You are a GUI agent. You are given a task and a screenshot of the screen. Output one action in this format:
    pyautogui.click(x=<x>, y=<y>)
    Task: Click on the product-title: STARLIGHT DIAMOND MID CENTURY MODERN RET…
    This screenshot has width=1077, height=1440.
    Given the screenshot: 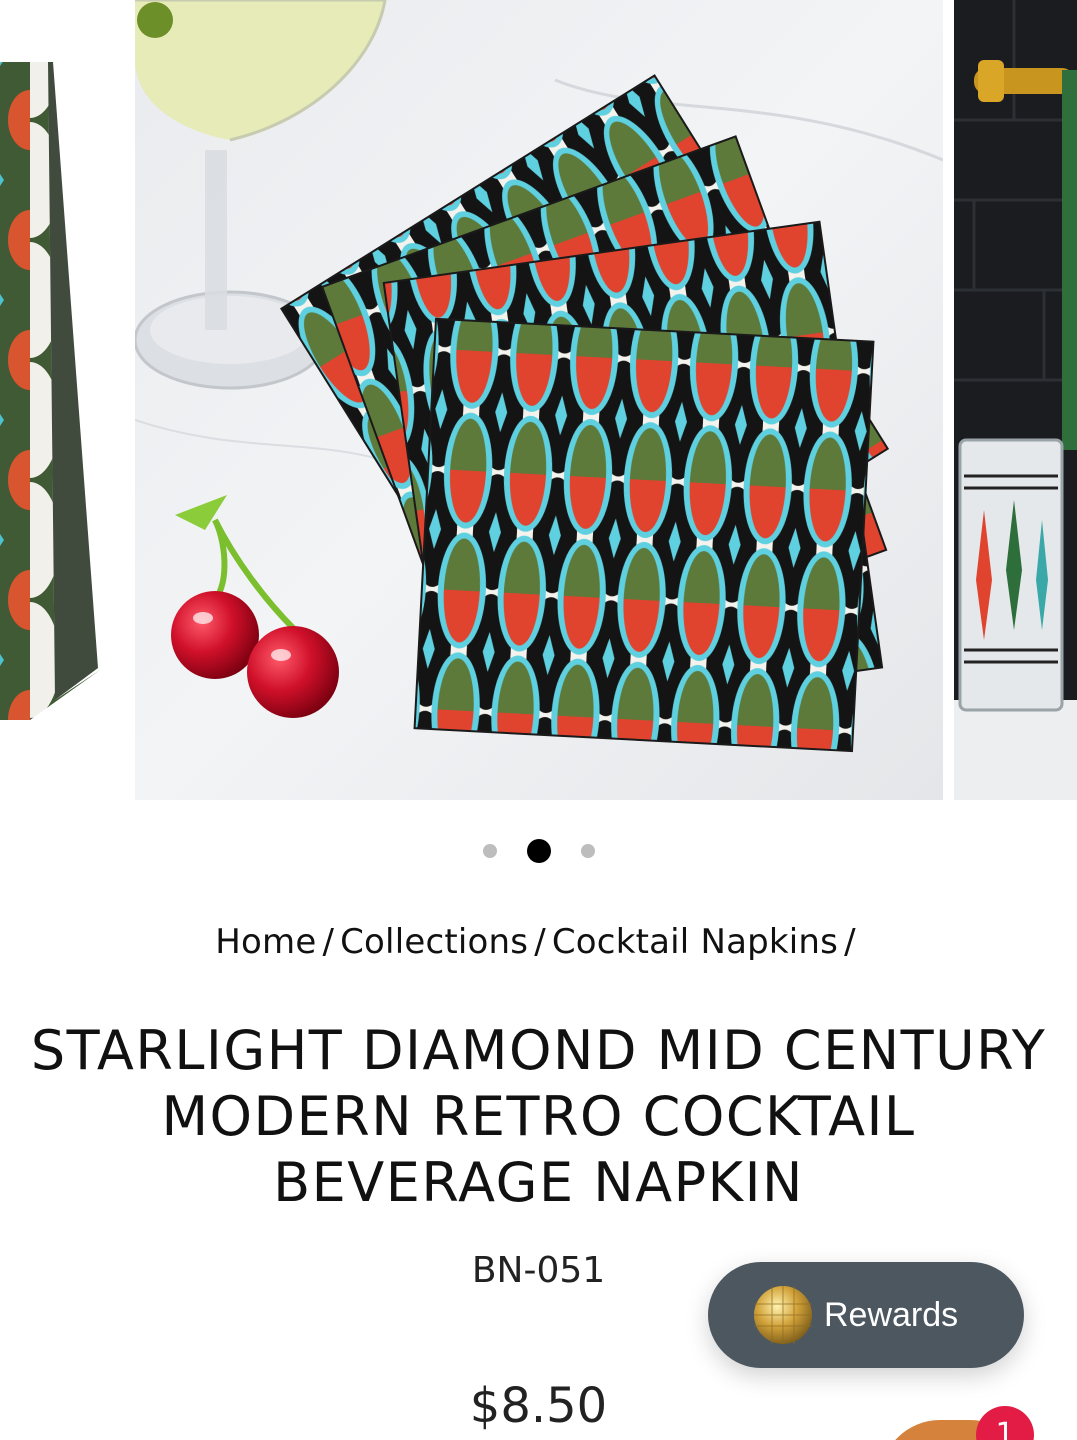 What is the action you would take?
    pyautogui.click(x=538, y=1116)
    